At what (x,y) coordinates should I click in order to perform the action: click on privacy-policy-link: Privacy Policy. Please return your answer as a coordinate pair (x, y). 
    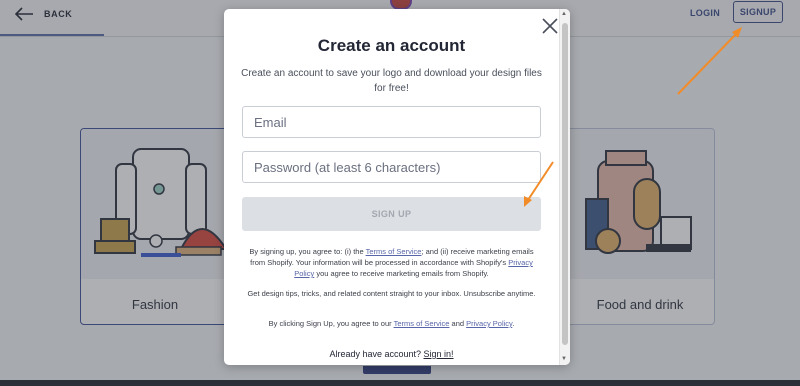
    Looking at the image, I should click on (489, 323).